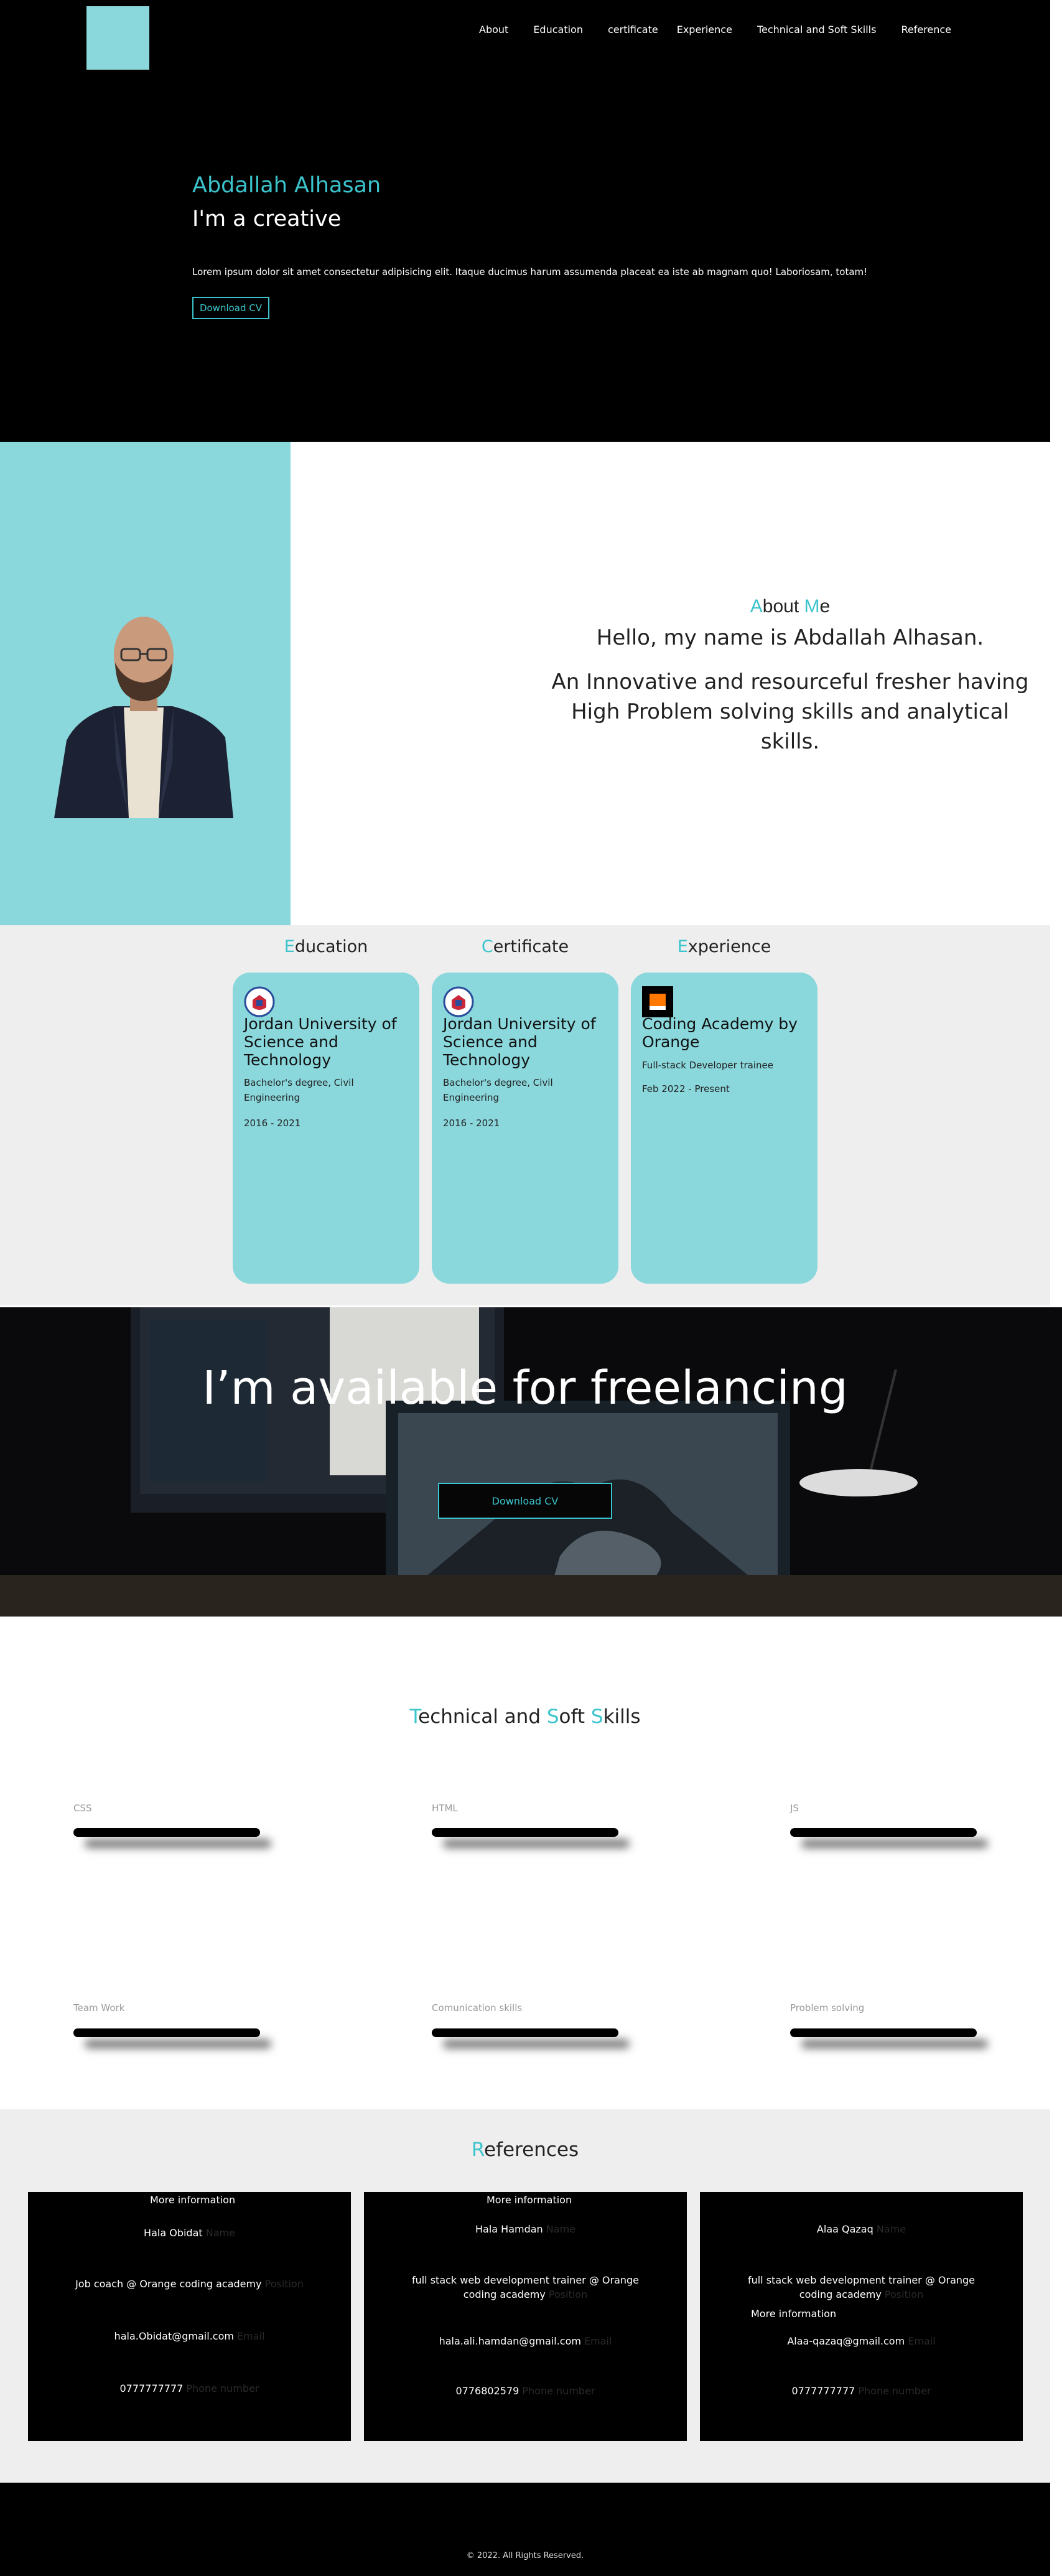 This screenshot has height=2576, width=1062. I want to click on nav-link-skills: Technical and Soft Skills, so click(817, 31).